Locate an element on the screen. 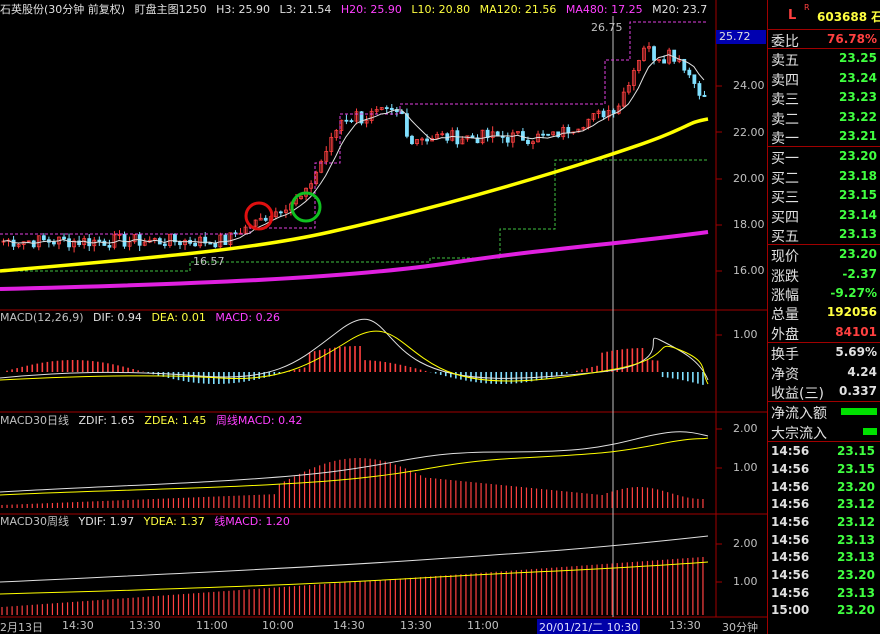 The image size is (880, 634). flag-r: R is located at coordinates (807, 7).